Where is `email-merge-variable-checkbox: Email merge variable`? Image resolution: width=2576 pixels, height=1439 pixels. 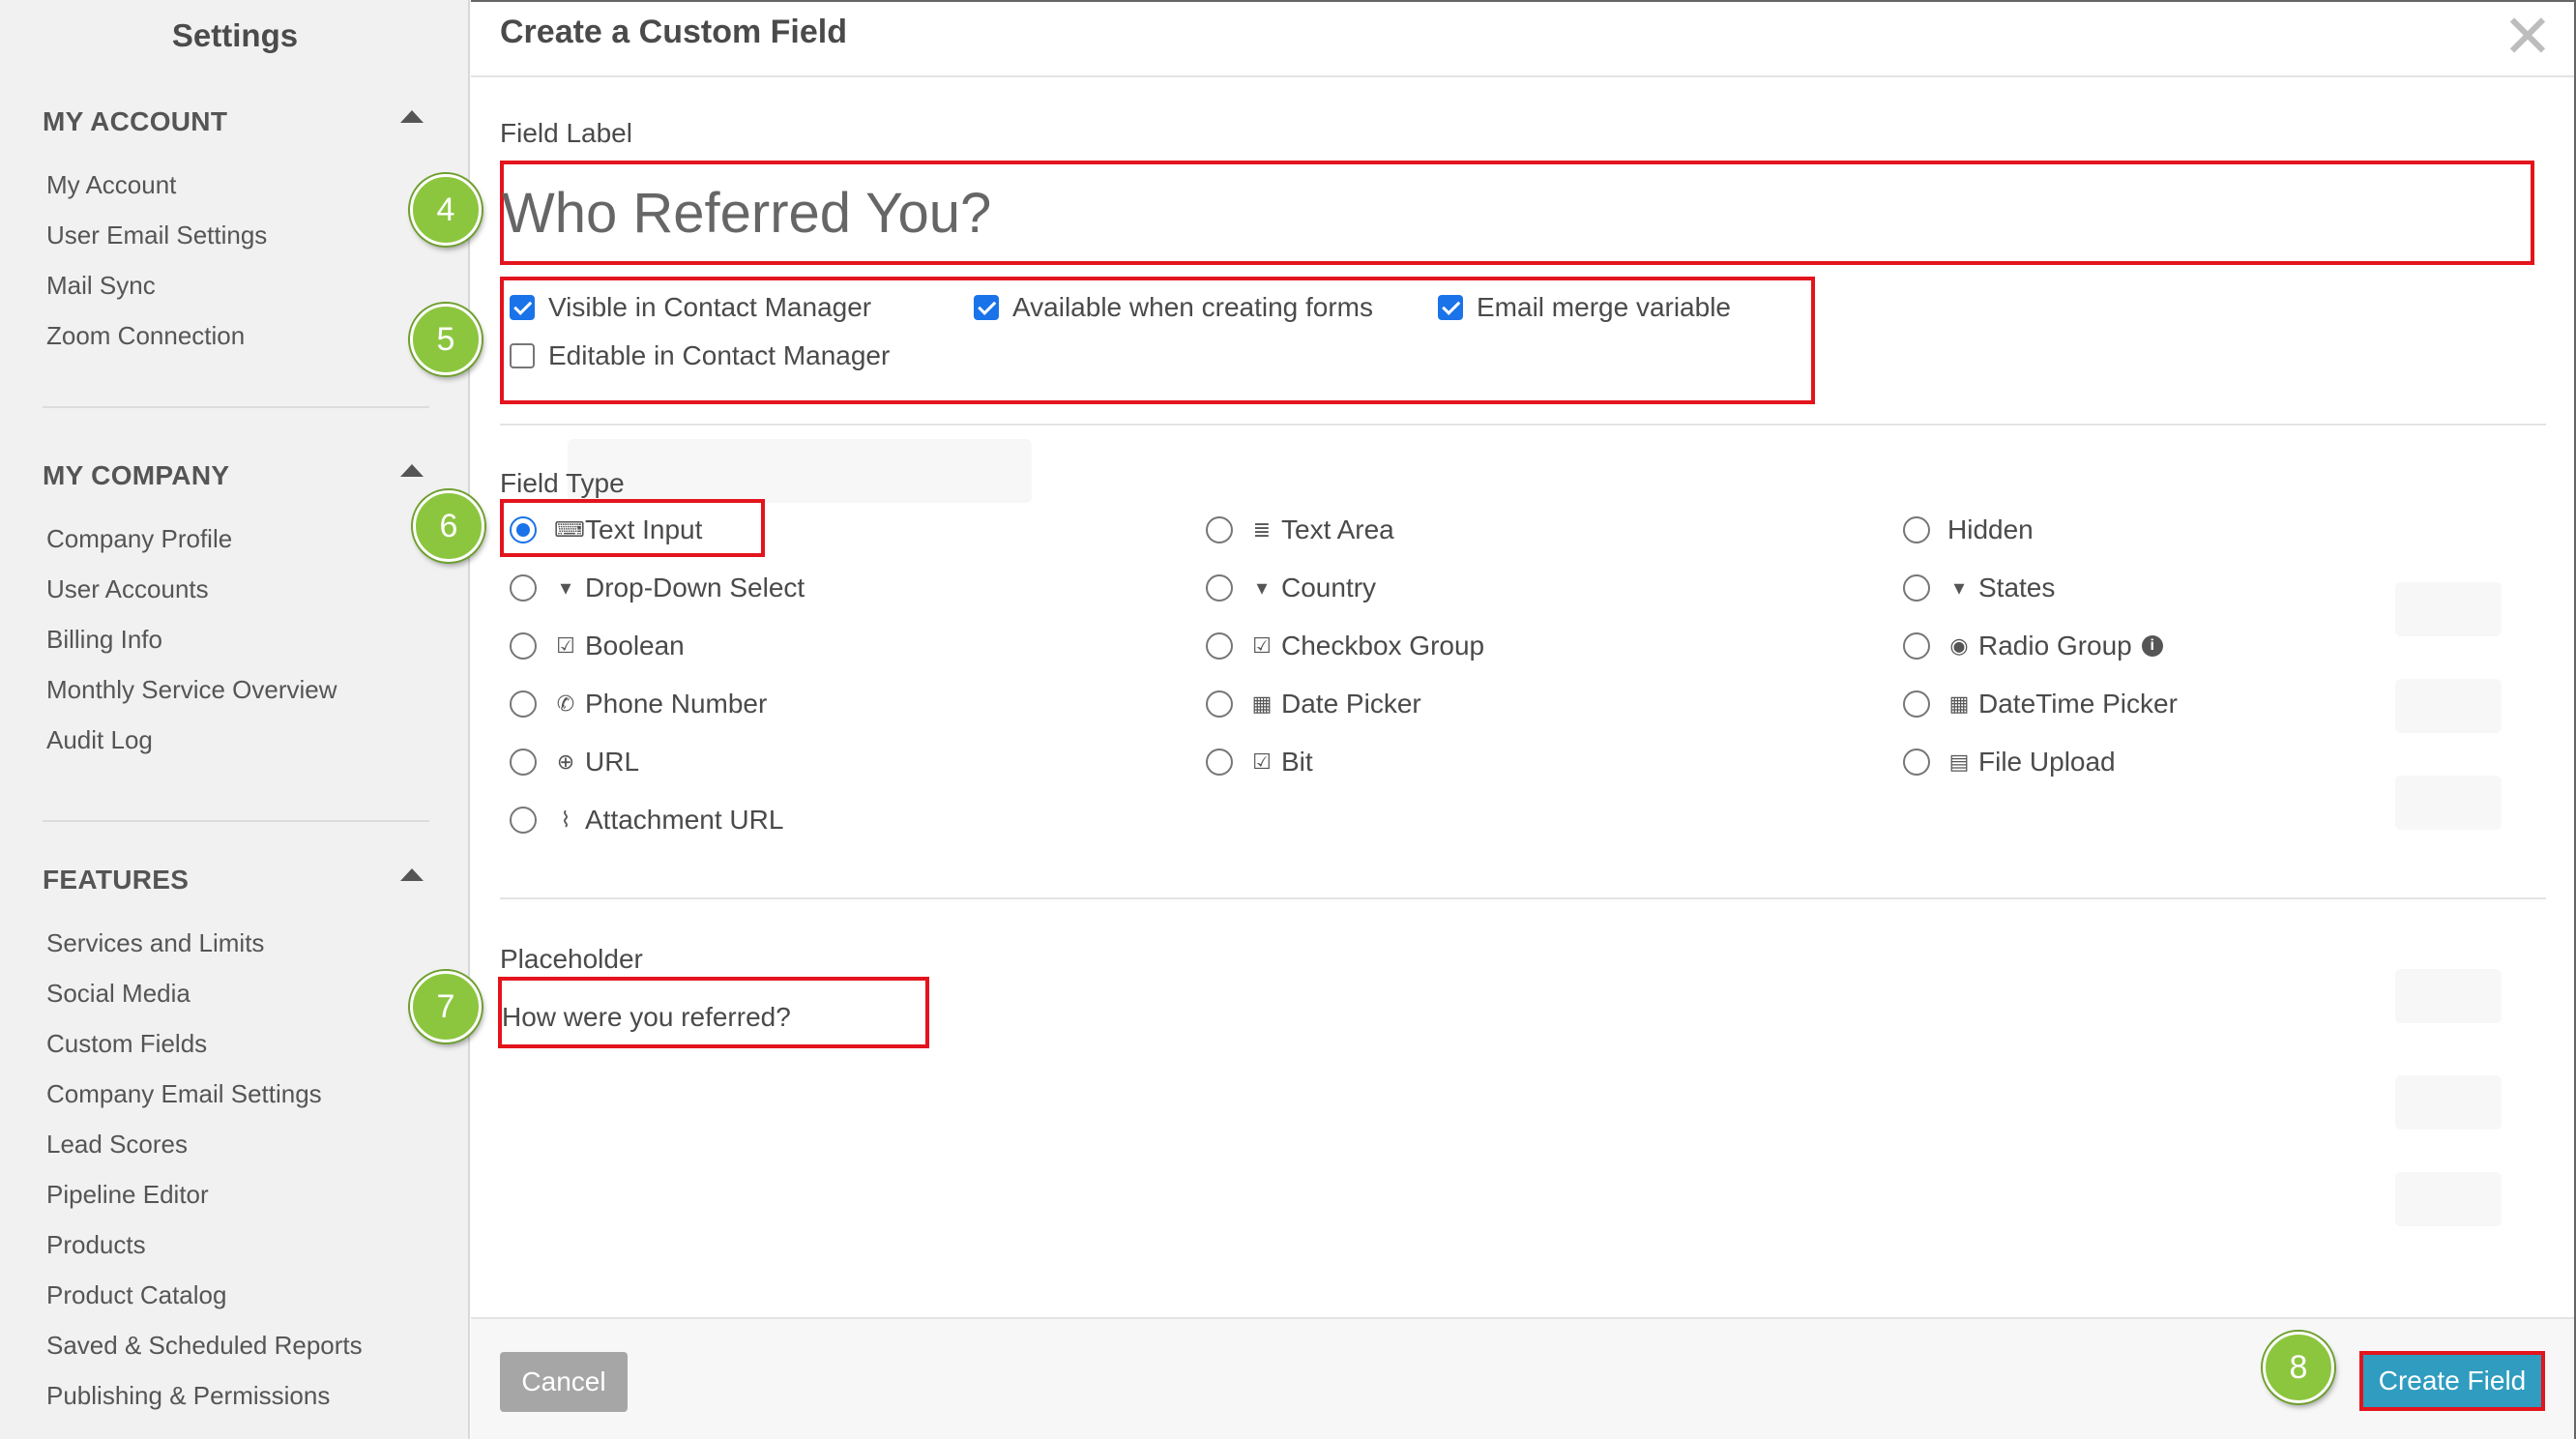 email-merge-variable-checkbox: Email merge variable is located at coordinates (1584, 307).